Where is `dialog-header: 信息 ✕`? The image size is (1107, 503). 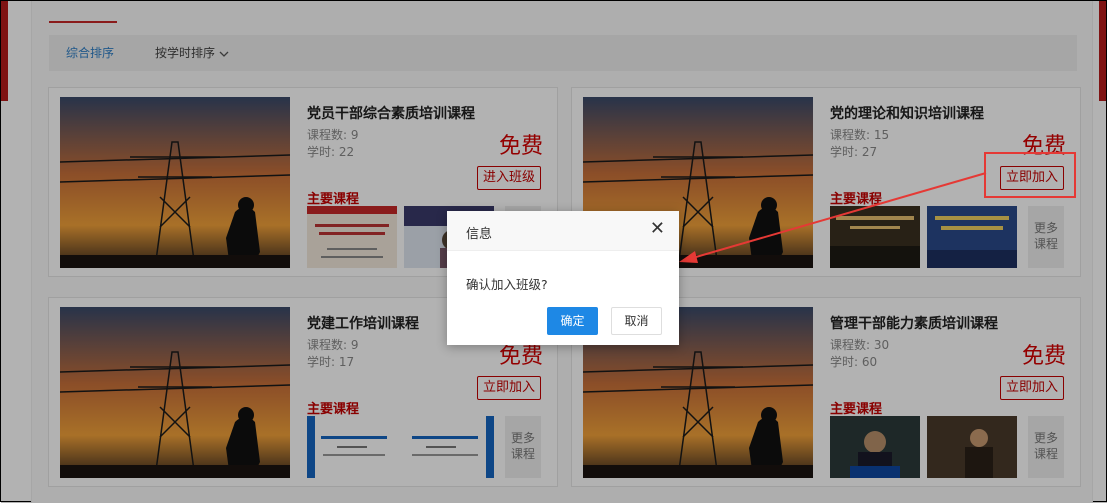 dialog-header: 信息 ✕ is located at coordinates (563, 231).